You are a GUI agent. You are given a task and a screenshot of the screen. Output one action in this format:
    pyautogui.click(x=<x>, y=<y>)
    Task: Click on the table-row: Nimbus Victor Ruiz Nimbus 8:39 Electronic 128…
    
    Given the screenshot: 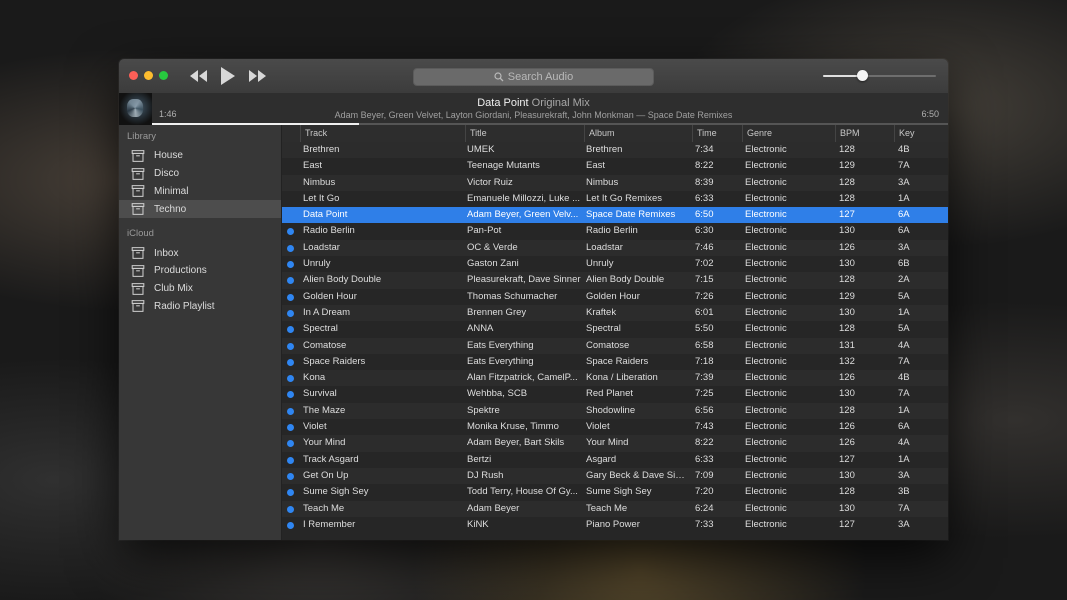 What is the action you would take?
    pyautogui.click(x=615, y=182)
    